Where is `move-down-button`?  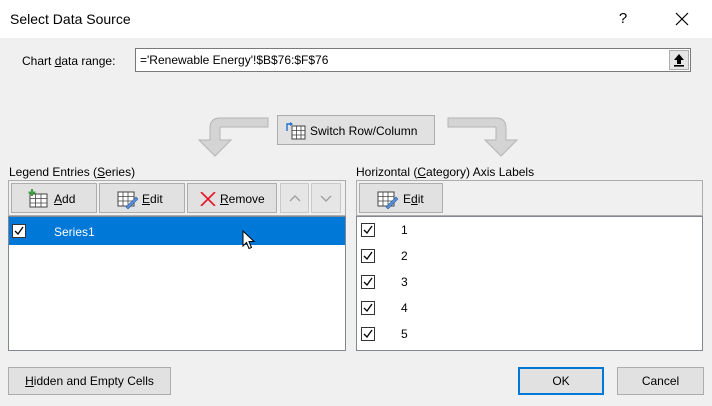
move-down-button is located at coordinates (326, 198).